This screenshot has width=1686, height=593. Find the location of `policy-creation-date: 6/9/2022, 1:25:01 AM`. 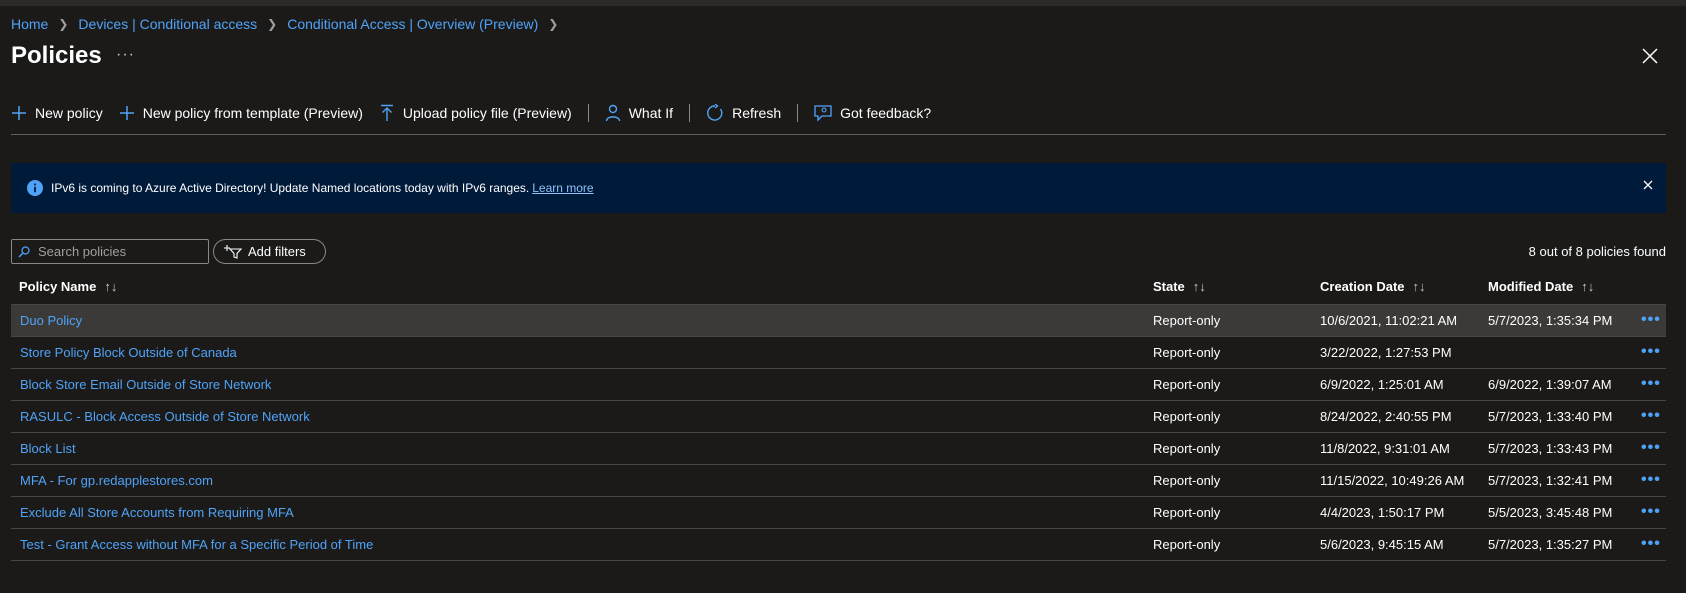

policy-creation-date: 6/9/2022, 1:25:01 AM is located at coordinates (1382, 384).